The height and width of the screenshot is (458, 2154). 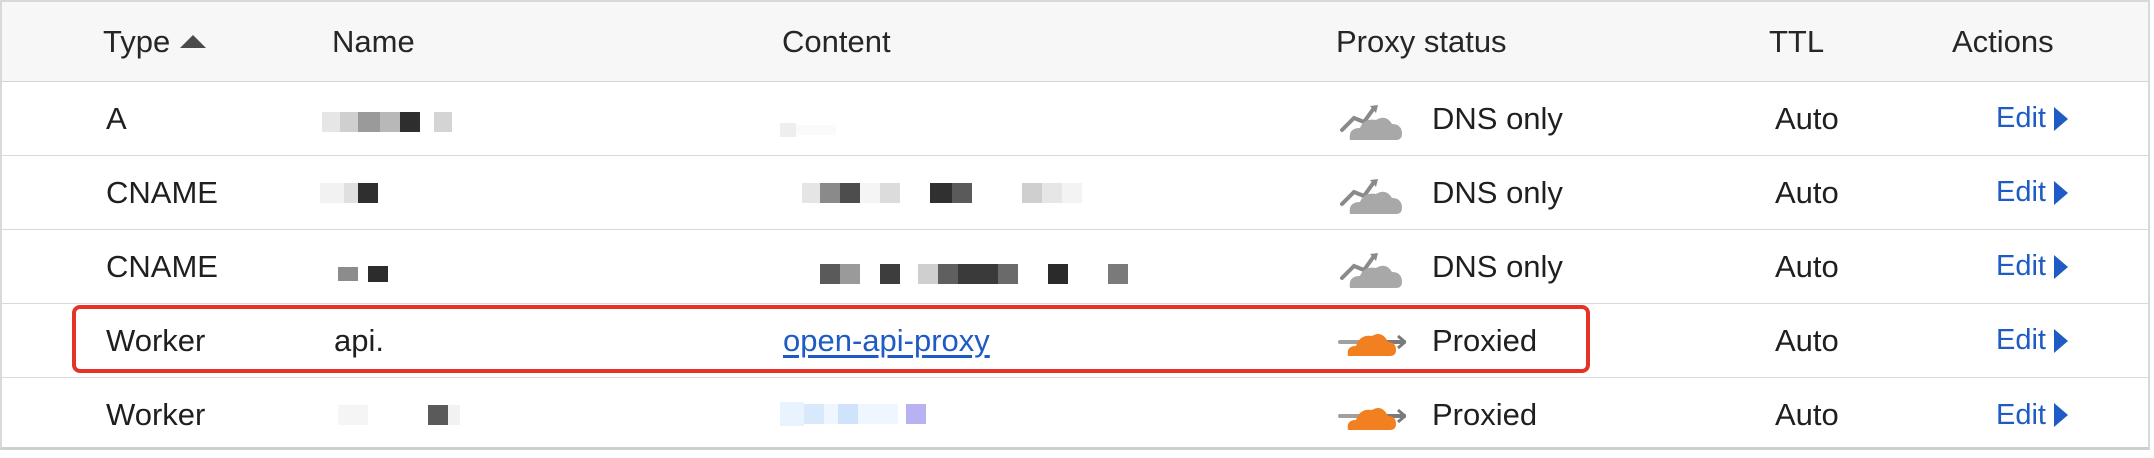 I want to click on record-content-link: open-api-proxy, so click(x=886, y=340).